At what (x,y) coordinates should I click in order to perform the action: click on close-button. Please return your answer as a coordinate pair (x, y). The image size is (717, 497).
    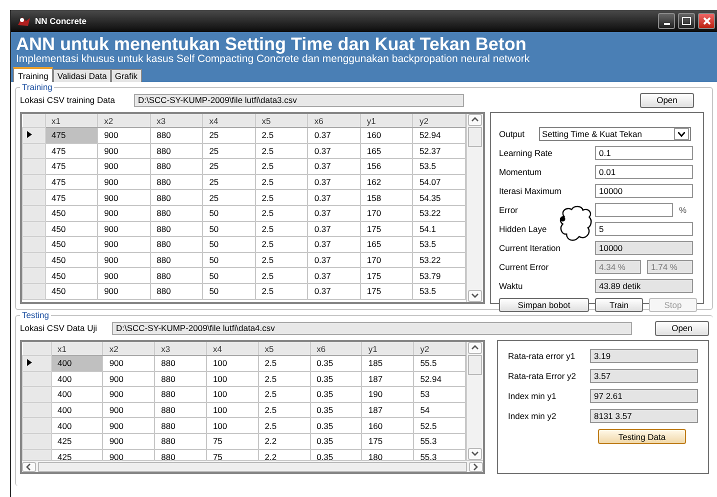
    Looking at the image, I should click on (706, 21).